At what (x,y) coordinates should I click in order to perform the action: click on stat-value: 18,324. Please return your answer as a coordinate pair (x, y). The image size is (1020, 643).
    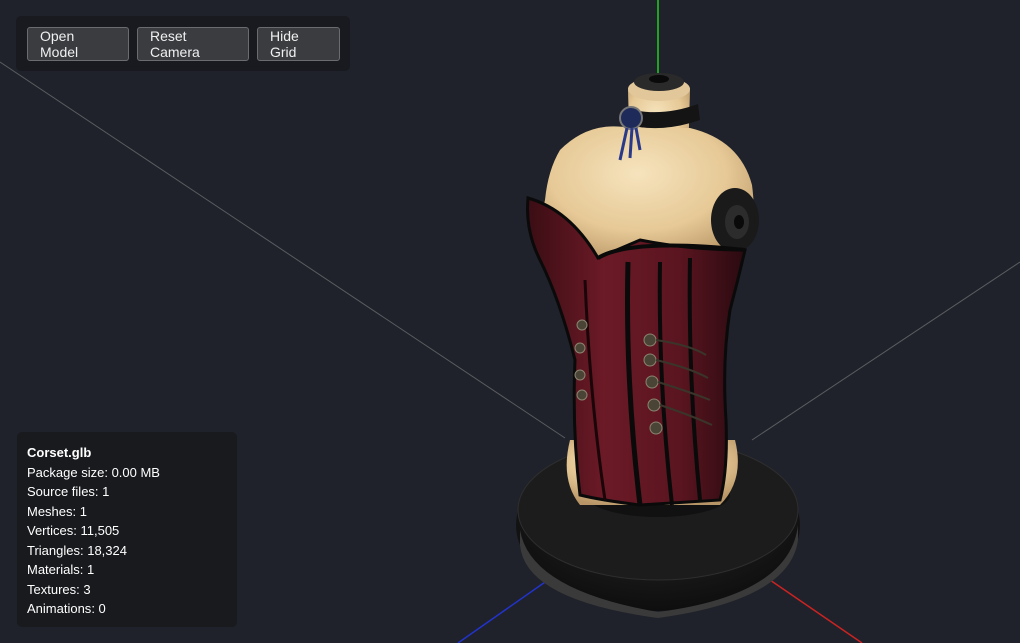
    Looking at the image, I should click on (107, 550).